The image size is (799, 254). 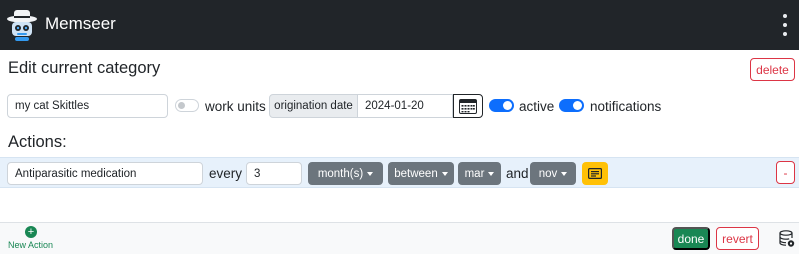 I want to click on interval-input, so click(x=274, y=173).